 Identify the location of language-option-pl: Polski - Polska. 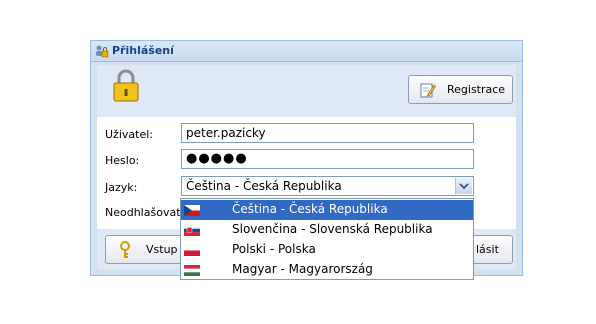
(327, 250).